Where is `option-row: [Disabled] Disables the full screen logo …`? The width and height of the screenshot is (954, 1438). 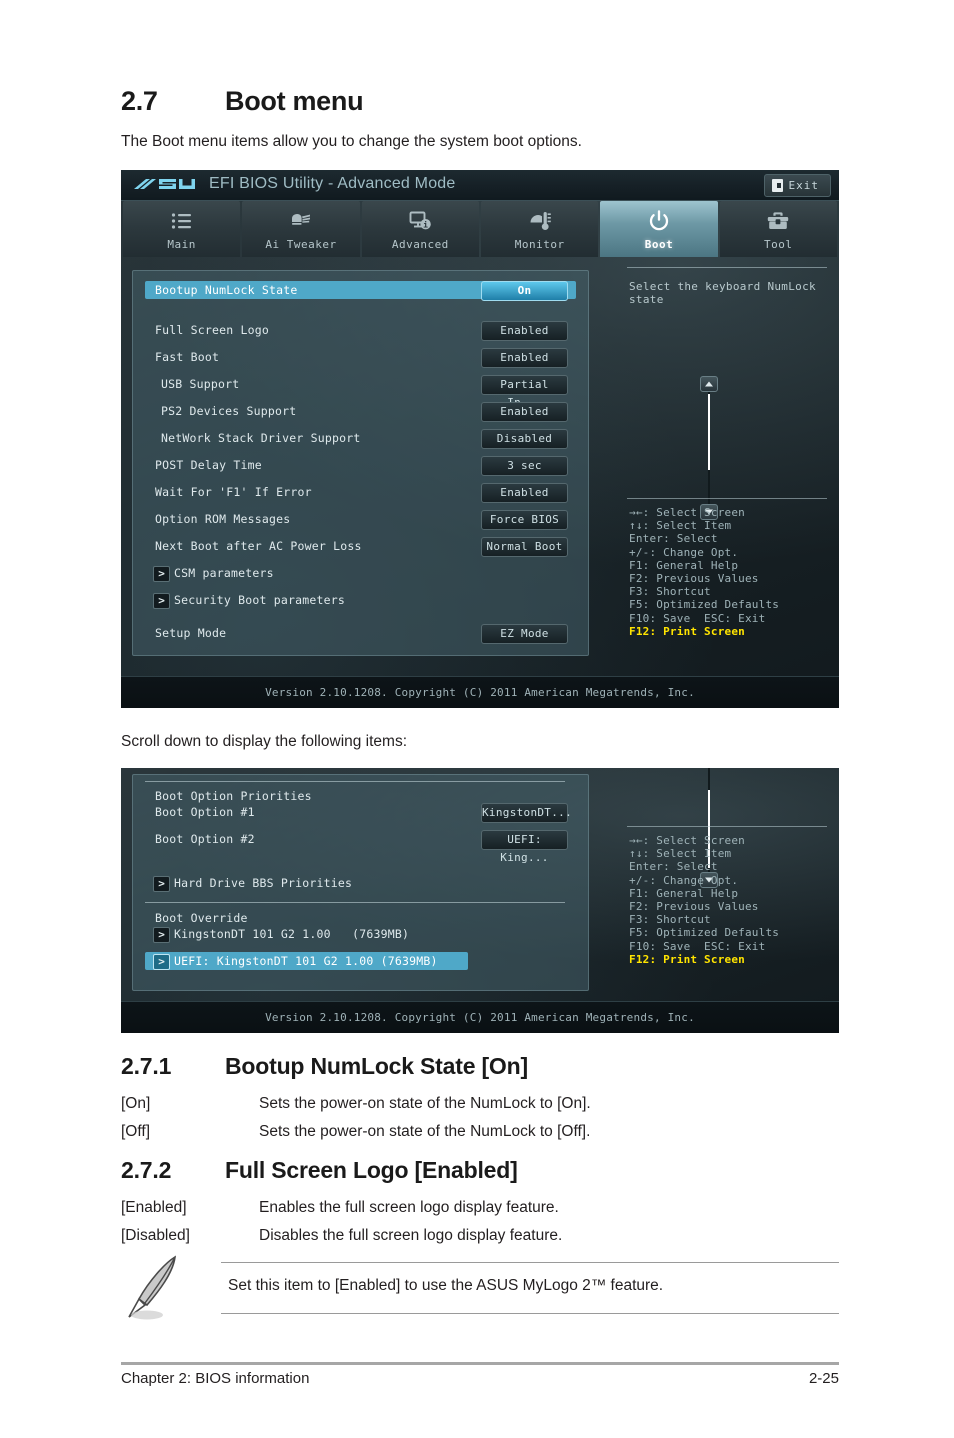
option-row: [Disabled] Disables the full screen logo … is located at coordinates (481, 1236).